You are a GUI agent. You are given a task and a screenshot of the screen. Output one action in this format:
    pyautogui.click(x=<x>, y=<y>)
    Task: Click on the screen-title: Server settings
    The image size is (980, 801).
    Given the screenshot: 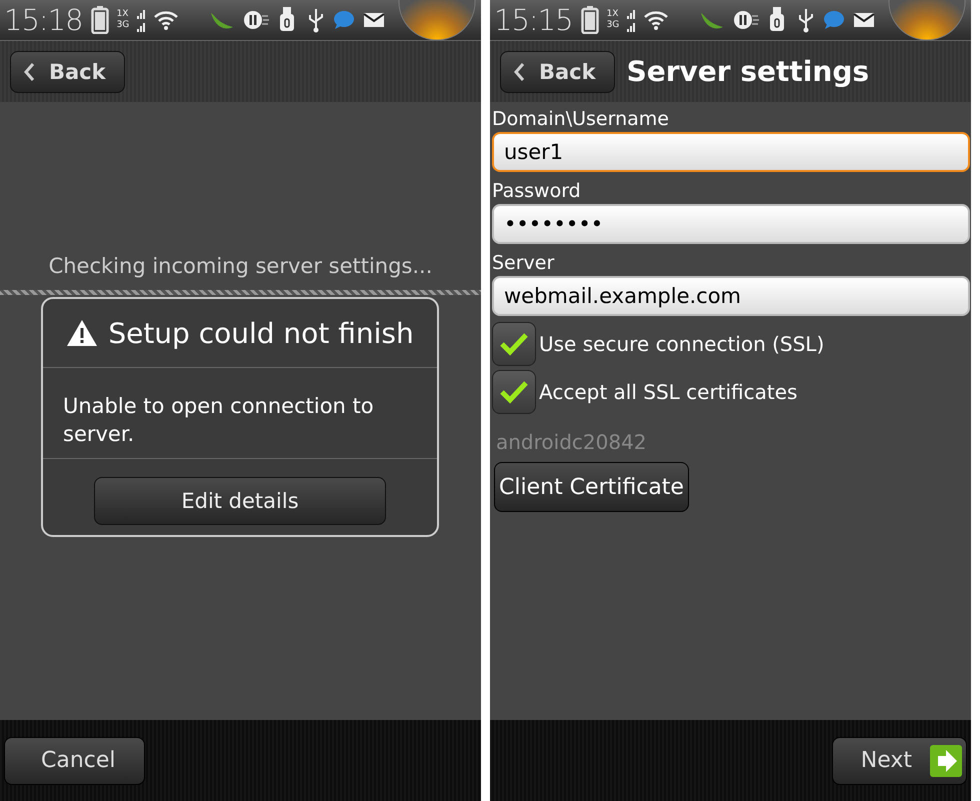 What is the action you would take?
    pyautogui.click(x=748, y=71)
    